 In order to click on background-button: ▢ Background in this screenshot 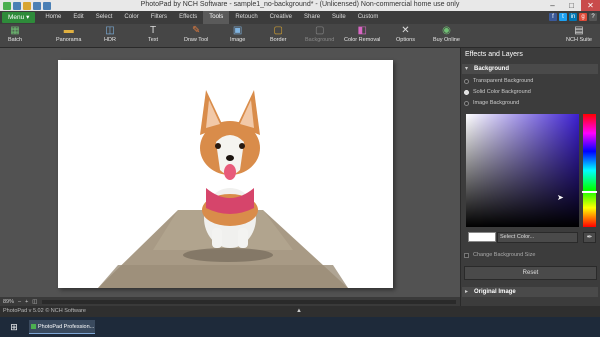, I will do `click(319, 34)`.